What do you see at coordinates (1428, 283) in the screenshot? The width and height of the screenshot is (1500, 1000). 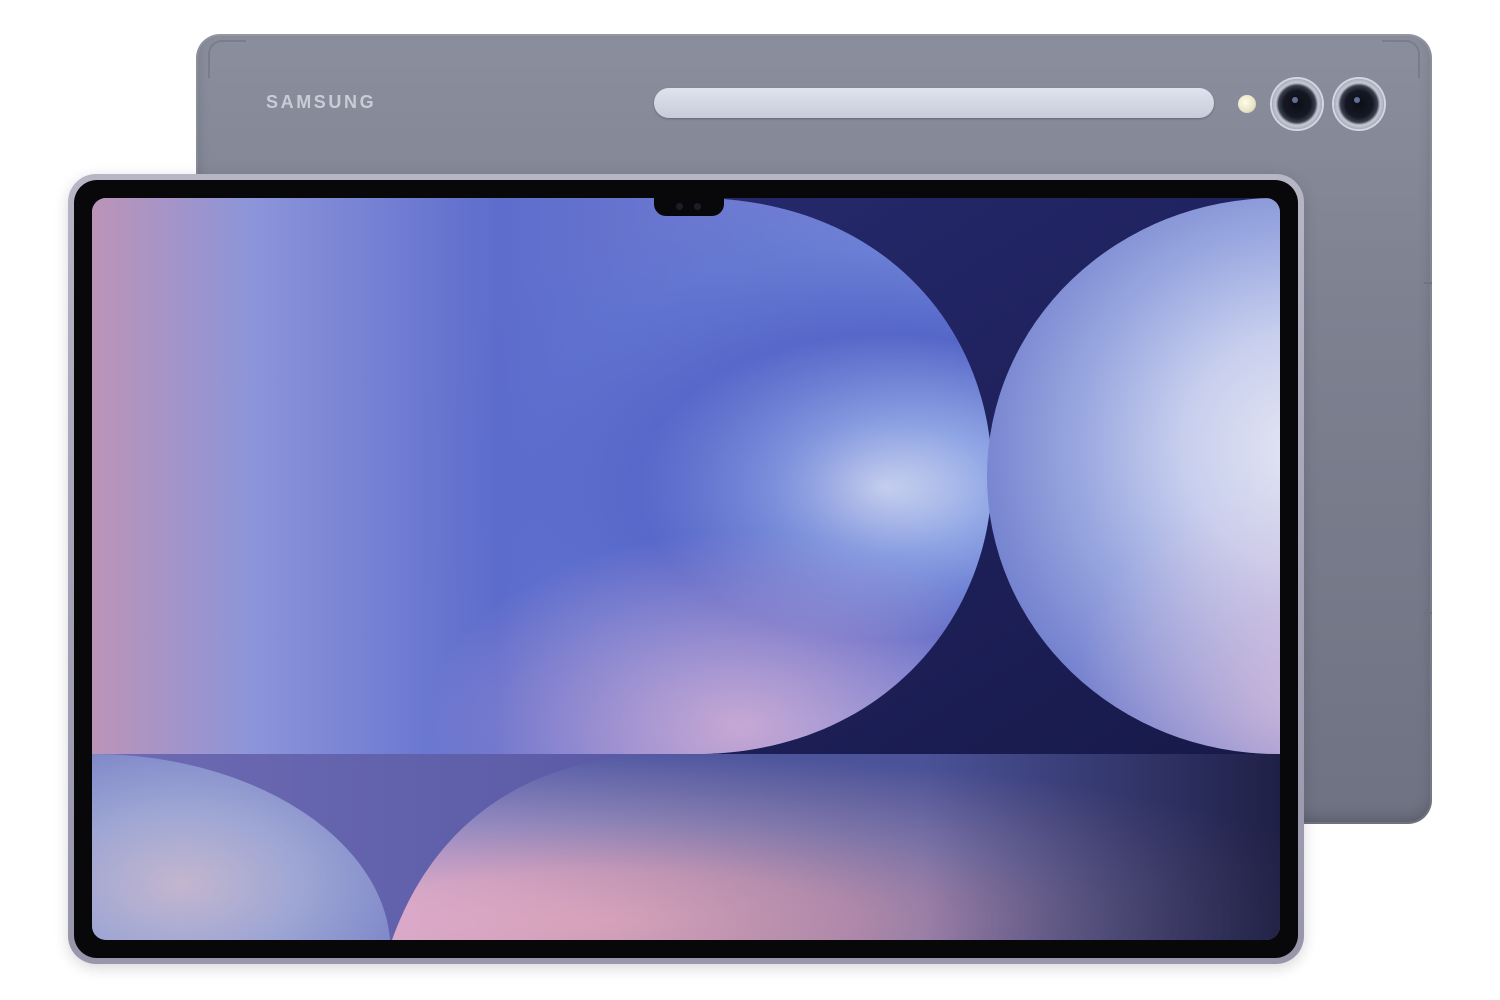 I see `antenna-line-right` at bounding box center [1428, 283].